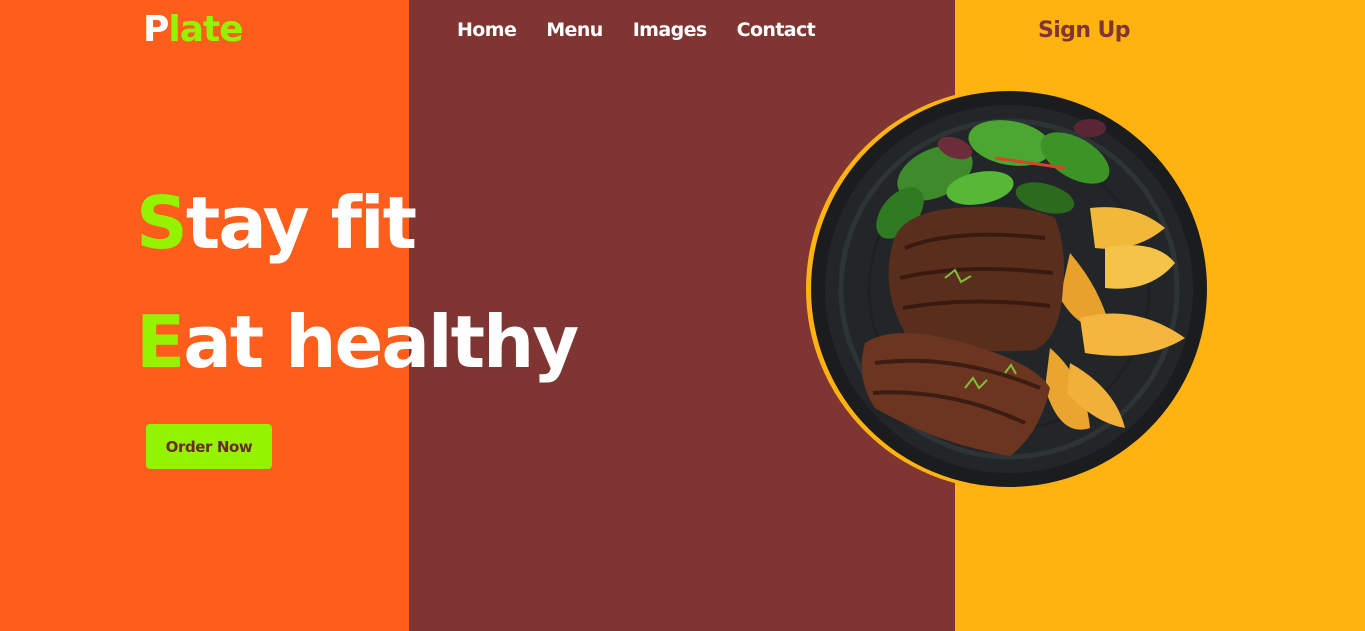  What do you see at coordinates (1084, 31) in the screenshot?
I see `sign-up-link: Sign Up` at bounding box center [1084, 31].